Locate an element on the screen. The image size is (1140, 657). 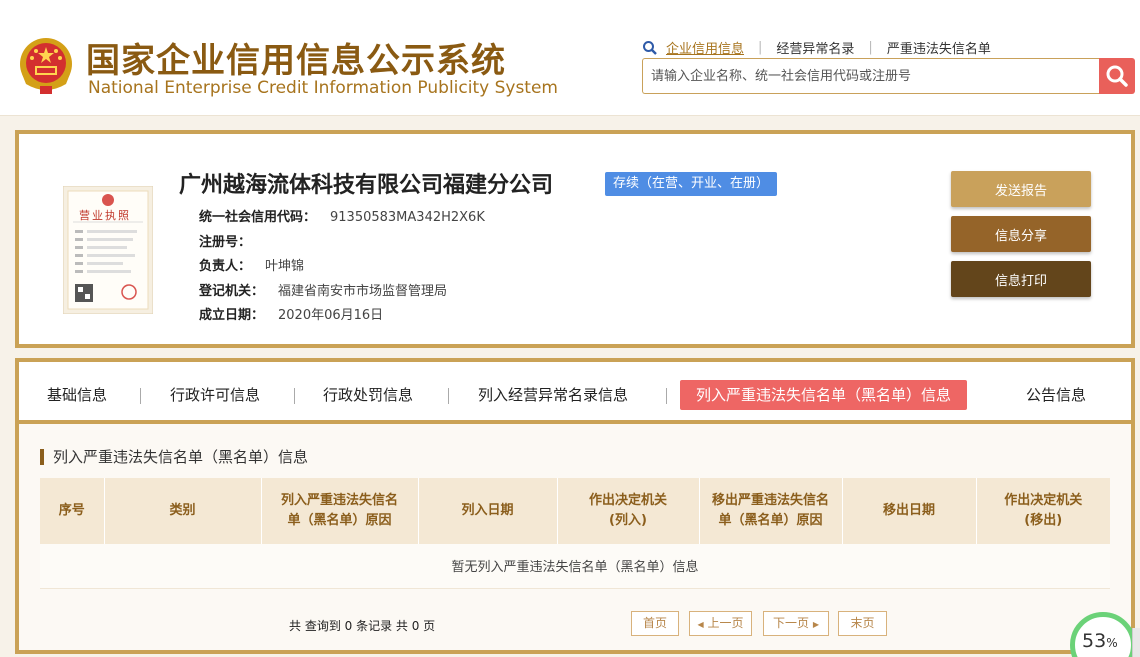
info-registration-authority: 登记机关： 福建省南安市市场监督管理局 is located at coordinates (323, 289).